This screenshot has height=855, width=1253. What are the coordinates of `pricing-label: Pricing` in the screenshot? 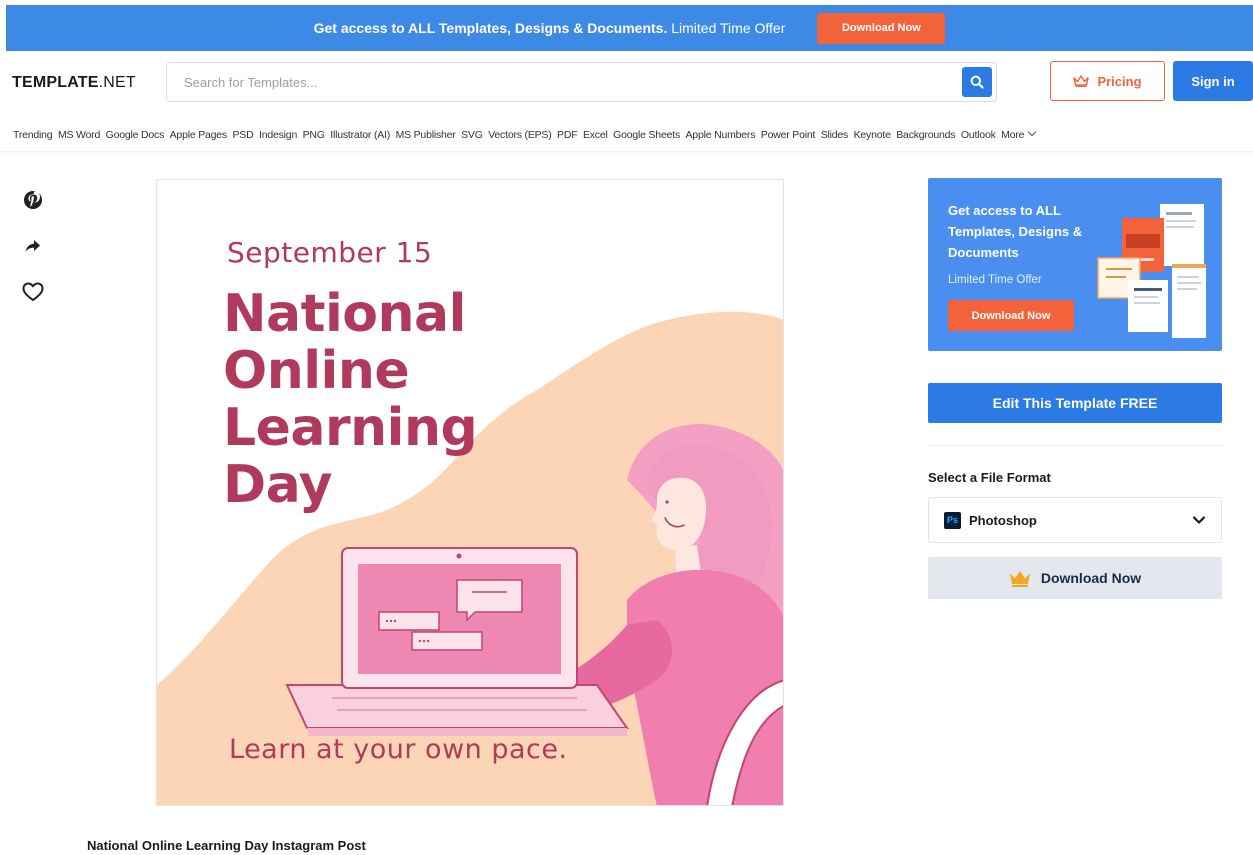 It's located at (1119, 81).